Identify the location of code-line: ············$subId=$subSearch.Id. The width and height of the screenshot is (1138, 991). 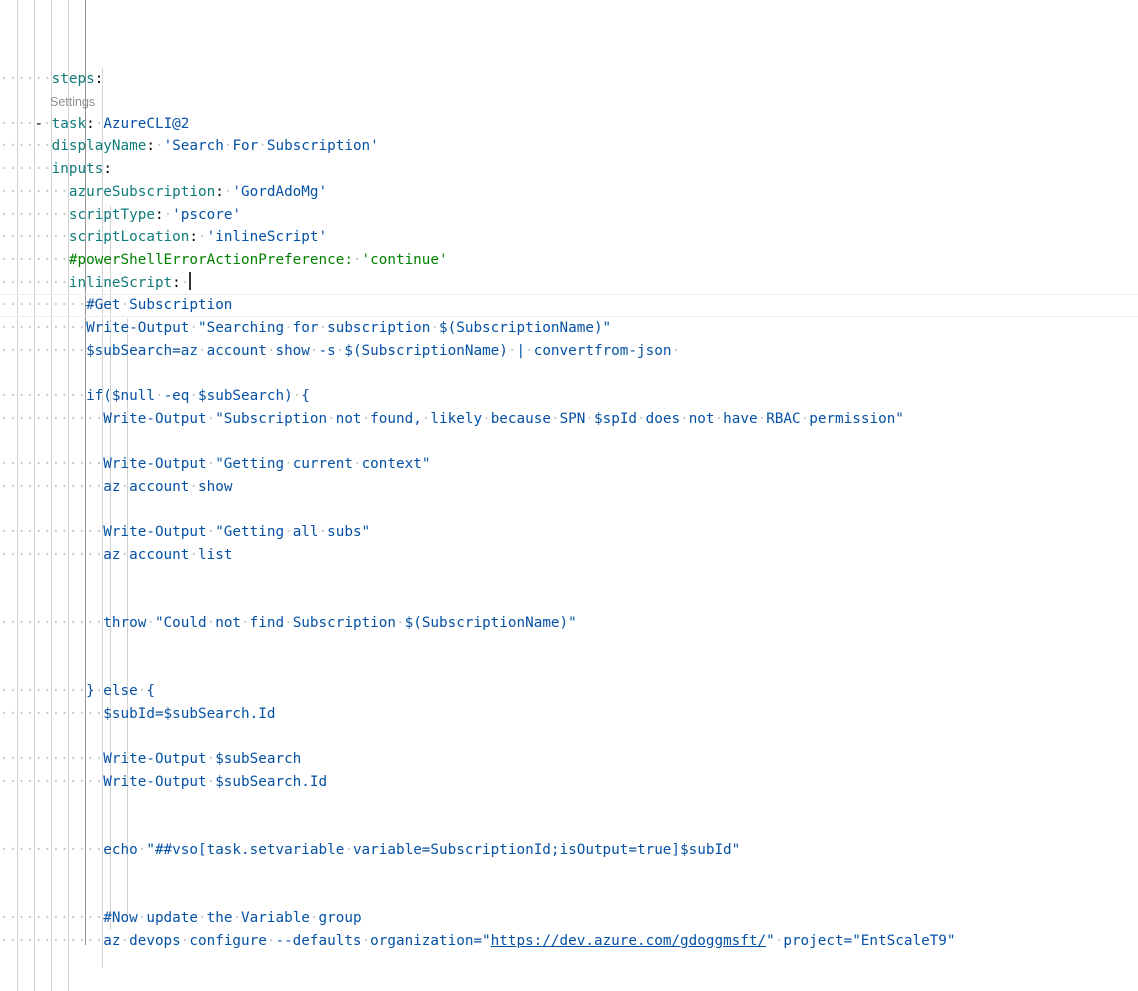
(569, 714).